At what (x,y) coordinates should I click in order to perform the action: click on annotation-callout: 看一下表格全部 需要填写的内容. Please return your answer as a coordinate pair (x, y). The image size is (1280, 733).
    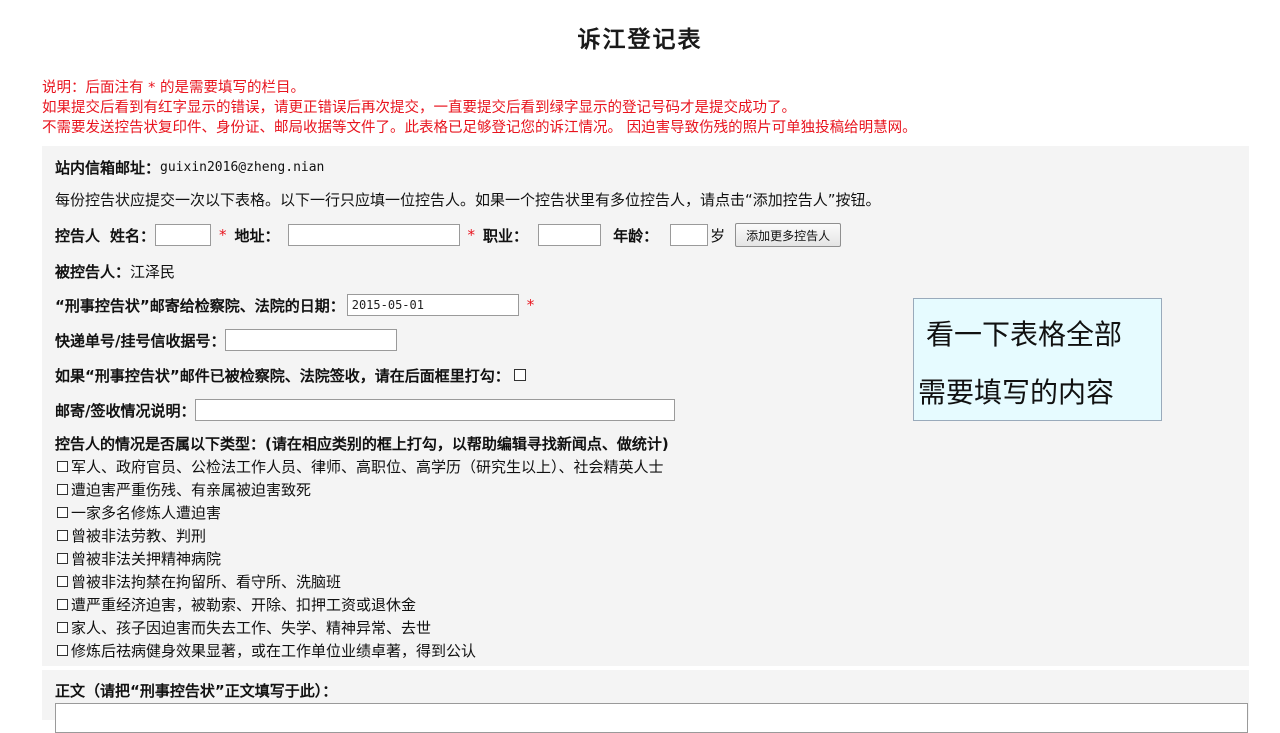
    Looking at the image, I should click on (1037, 359).